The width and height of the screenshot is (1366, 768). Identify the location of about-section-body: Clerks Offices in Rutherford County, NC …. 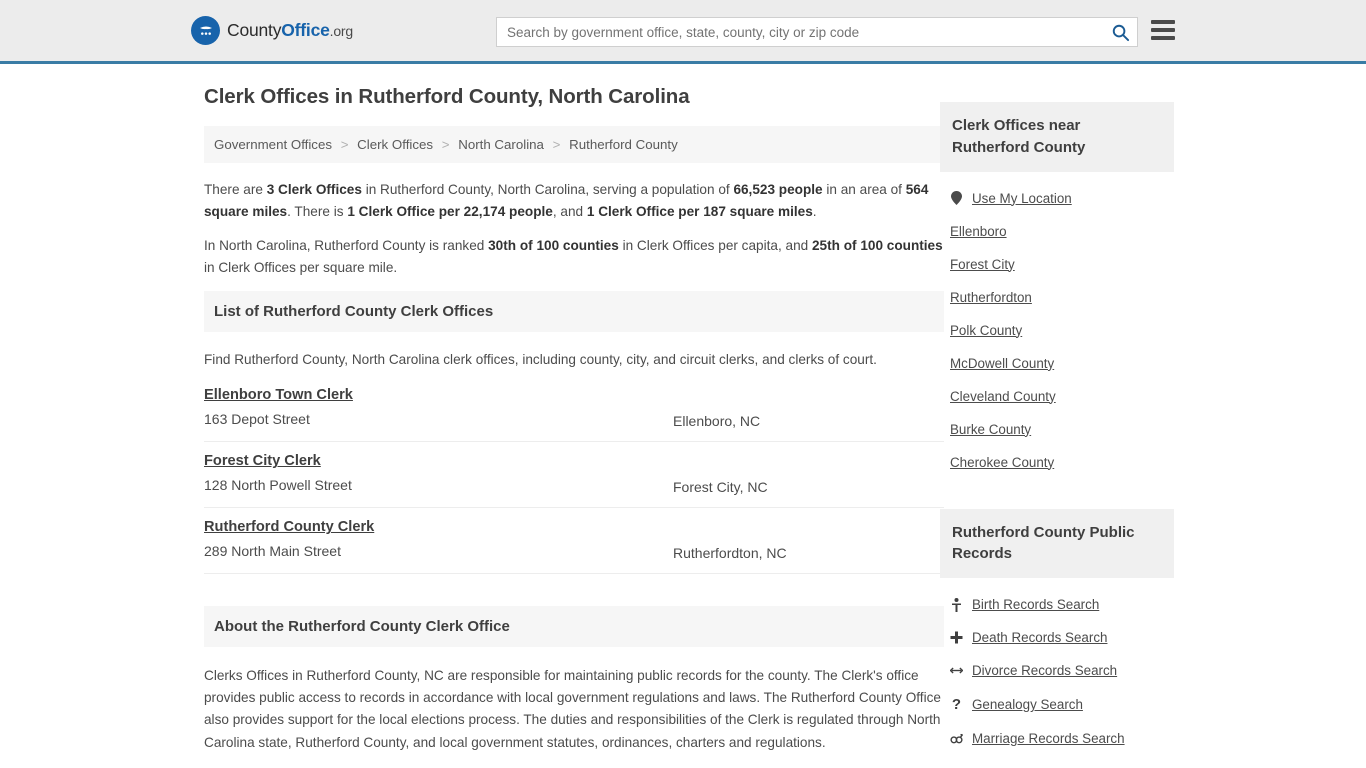
(574, 707).